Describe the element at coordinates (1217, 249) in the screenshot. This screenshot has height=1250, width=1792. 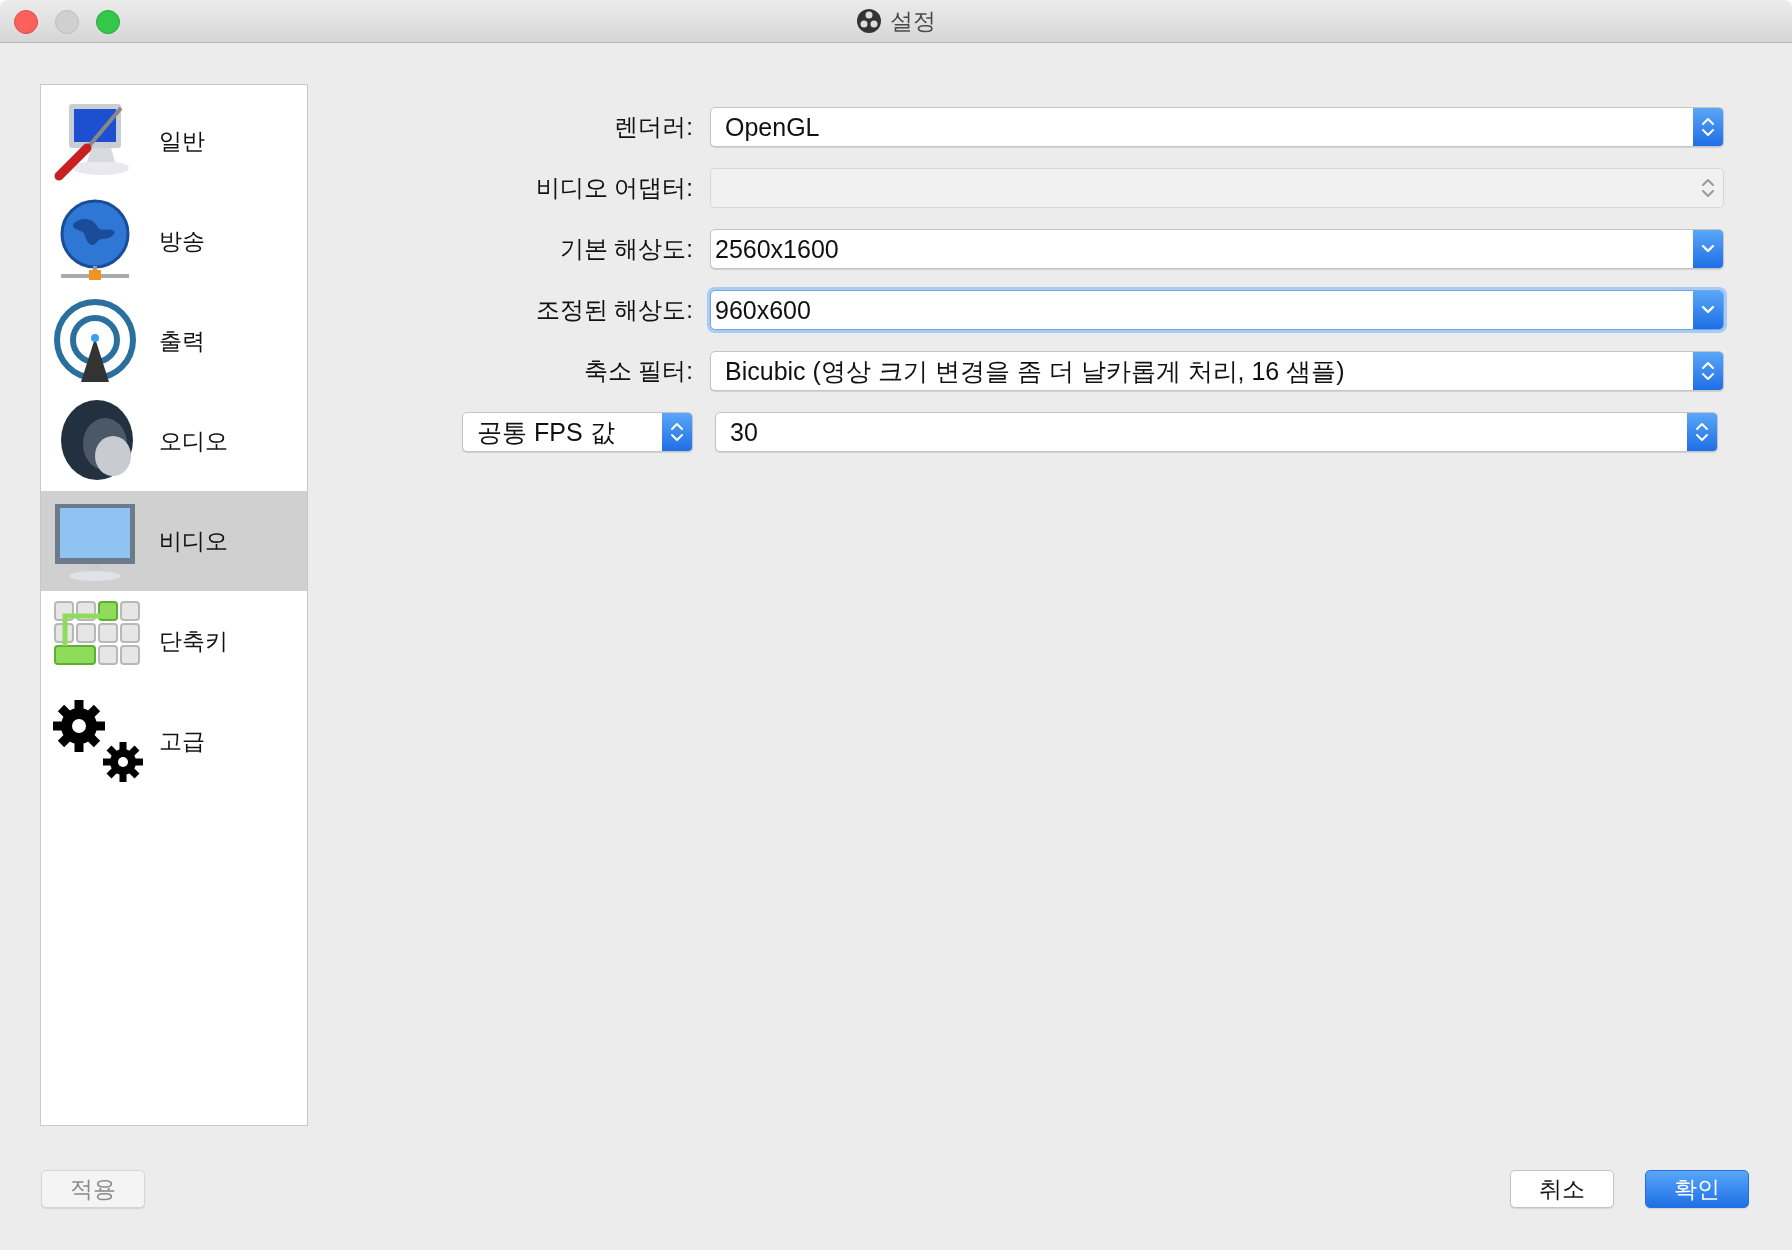
I see `combo-box: 2560x1600` at that location.